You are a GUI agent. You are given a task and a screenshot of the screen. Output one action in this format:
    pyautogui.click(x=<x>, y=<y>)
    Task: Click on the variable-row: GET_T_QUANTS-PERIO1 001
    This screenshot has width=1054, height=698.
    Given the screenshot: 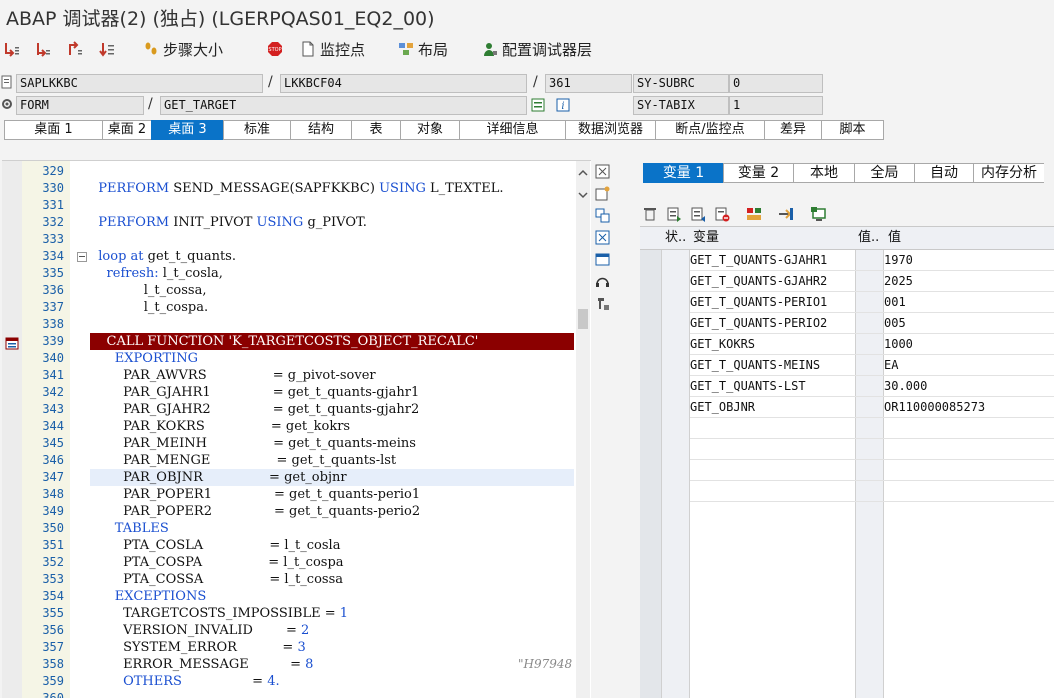 What is the action you would take?
    pyautogui.click(x=847, y=302)
    